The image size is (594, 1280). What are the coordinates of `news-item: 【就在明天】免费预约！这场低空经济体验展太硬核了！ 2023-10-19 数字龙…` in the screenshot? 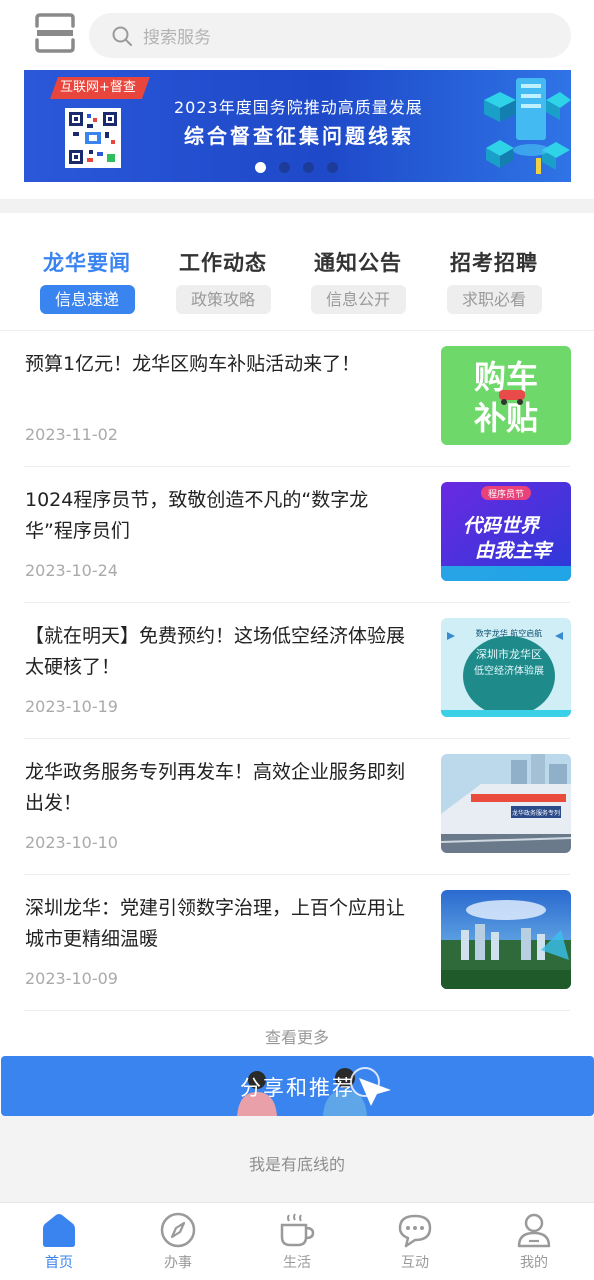 It's located at (297, 671).